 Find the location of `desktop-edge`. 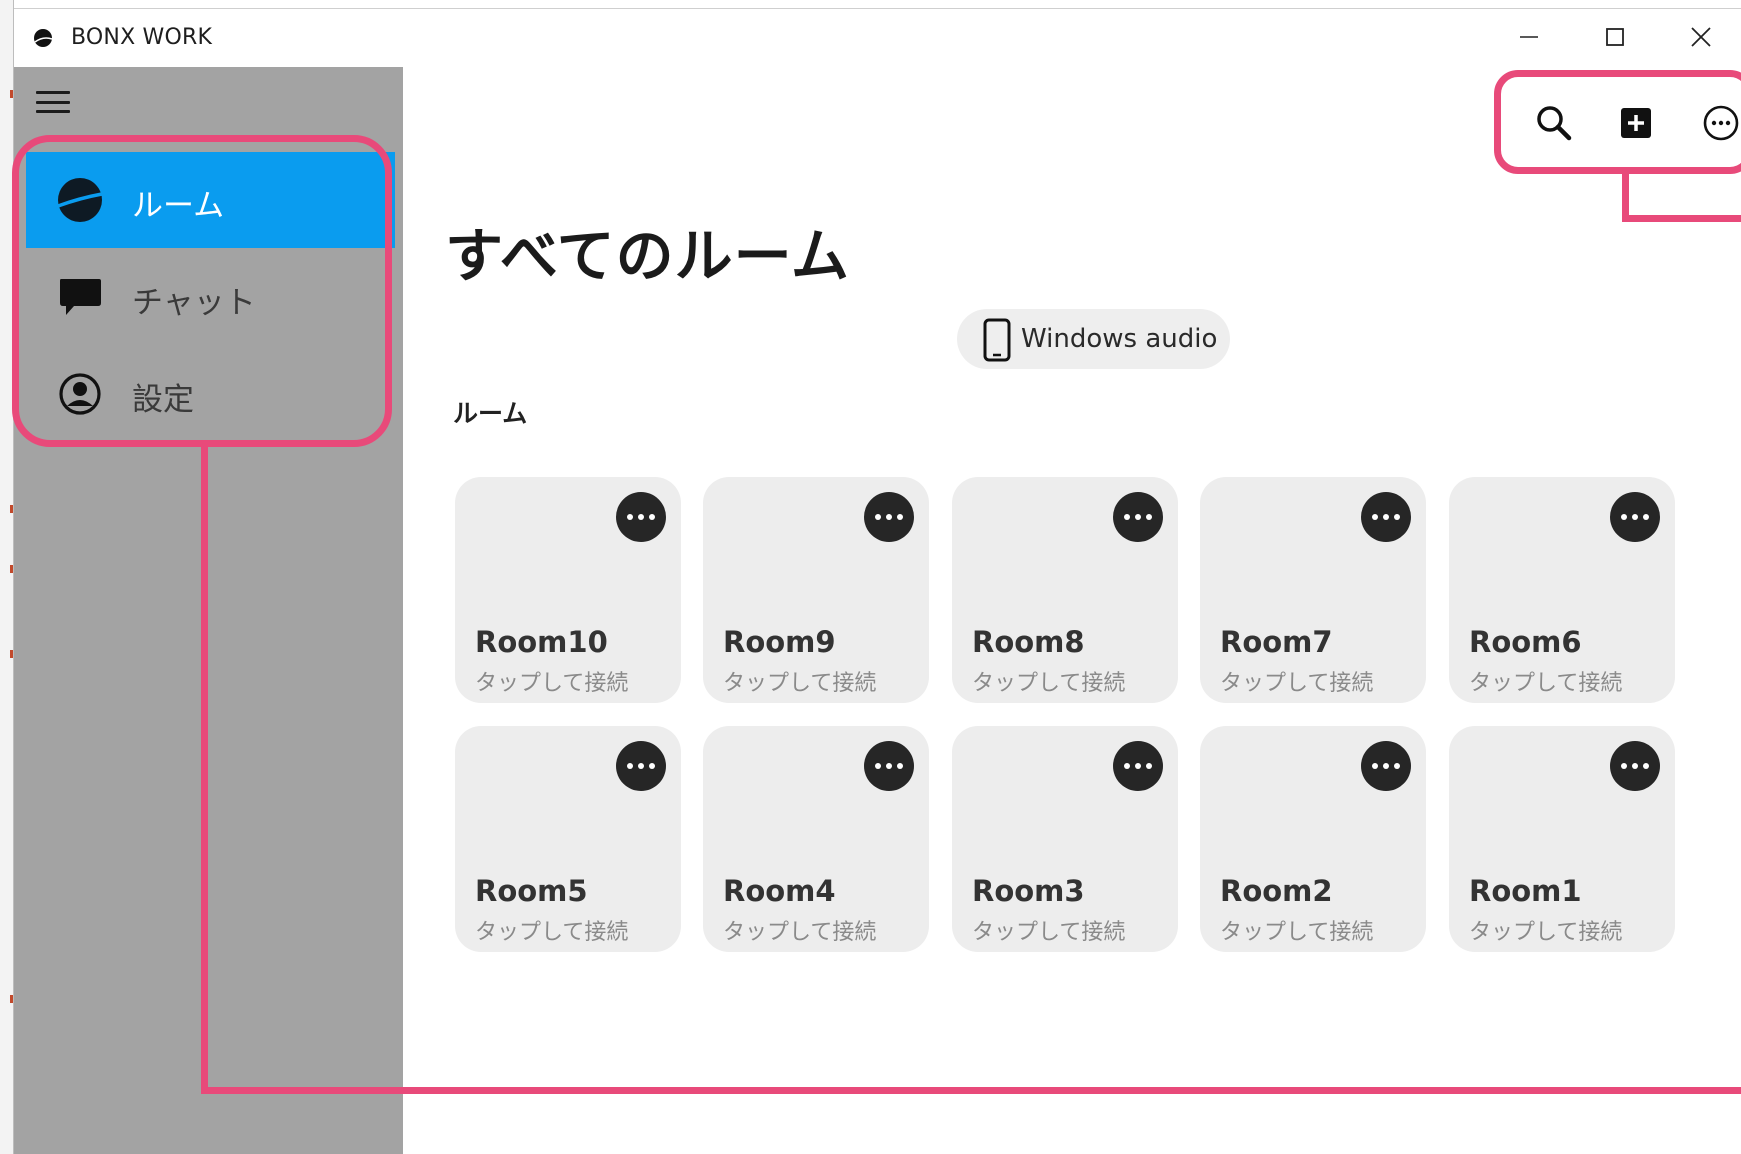

desktop-edge is located at coordinates (7, 577).